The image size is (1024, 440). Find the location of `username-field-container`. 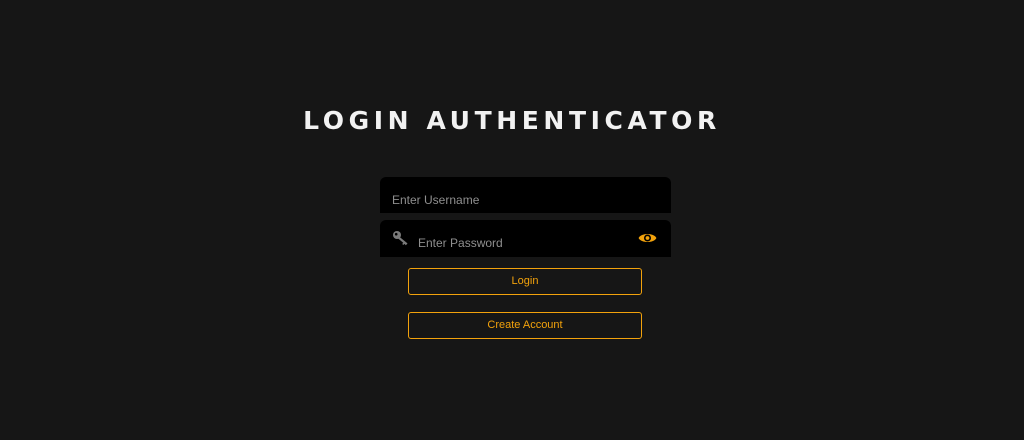

username-field-container is located at coordinates (525, 195).